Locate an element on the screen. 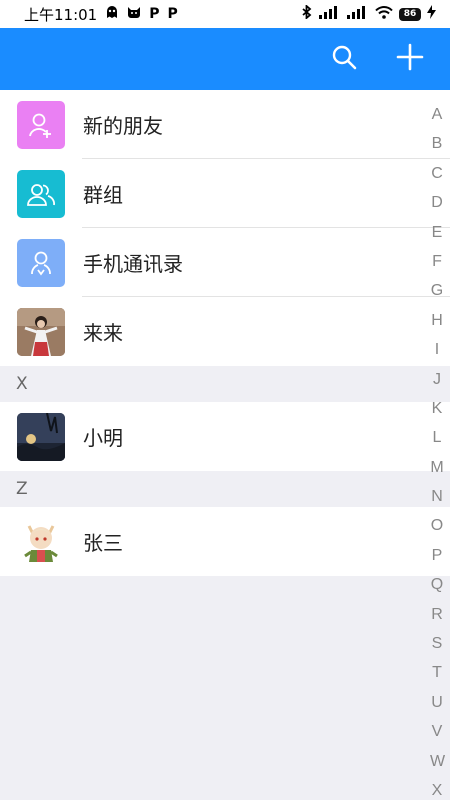 The image size is (450, 800). search-button is located at coordinates (344, 59).